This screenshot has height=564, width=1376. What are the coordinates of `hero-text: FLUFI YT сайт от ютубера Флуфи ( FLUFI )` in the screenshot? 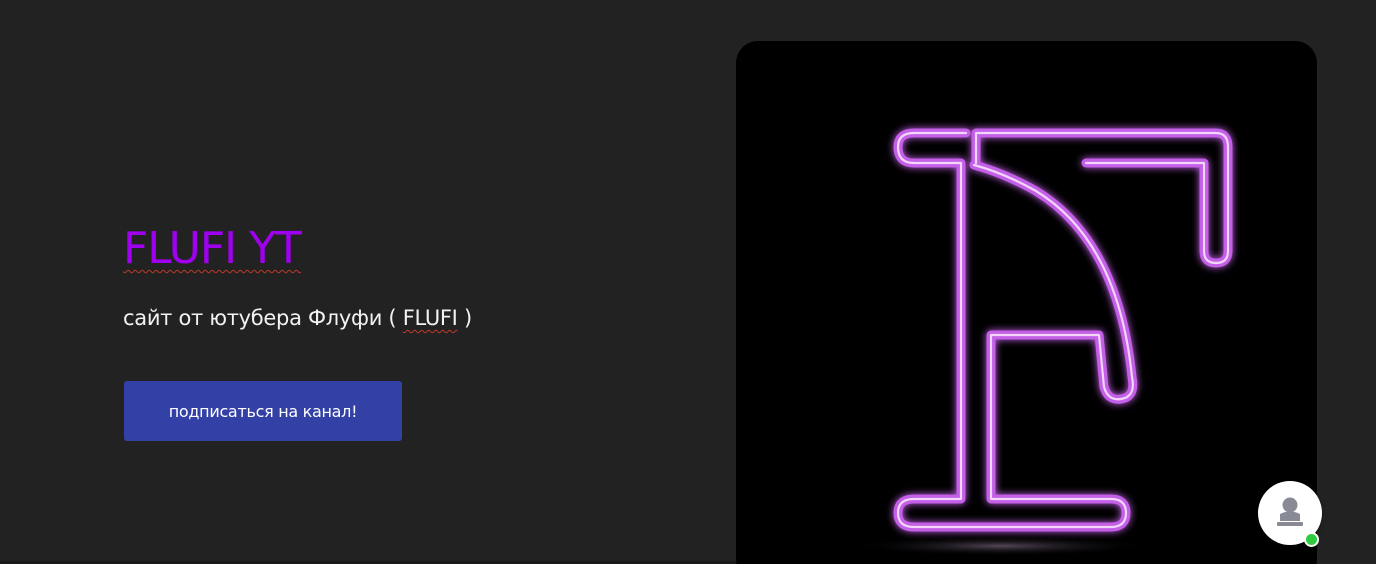 It's located at (383, 279).